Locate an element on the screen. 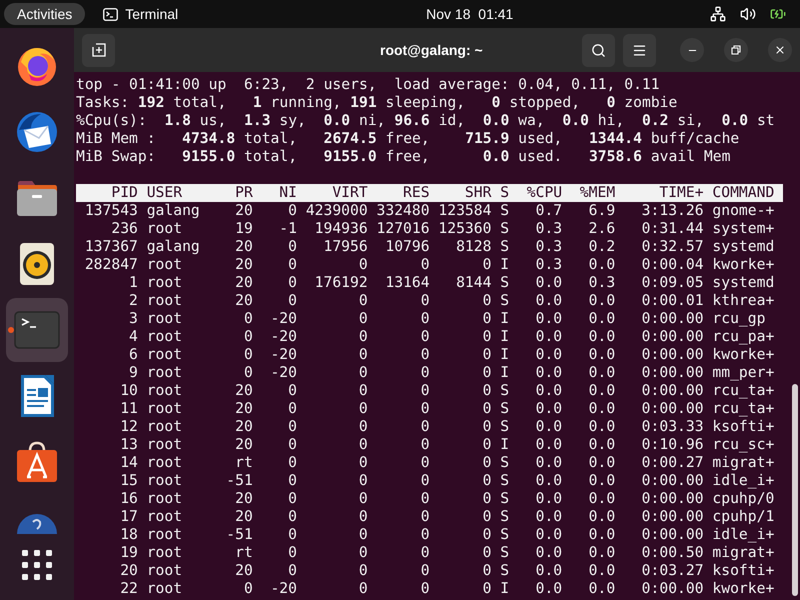 This screenshot has height=600, width=800. table-cell-text: 22 is located at coordinates (128, 589).